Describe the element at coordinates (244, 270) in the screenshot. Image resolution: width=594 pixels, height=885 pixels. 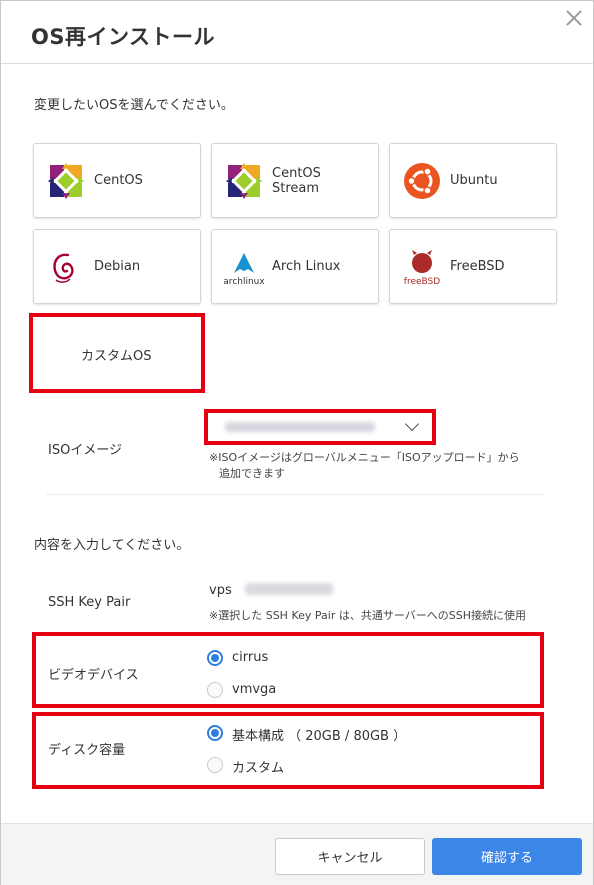
I see `arch-linux-logo-icon: archlinux` at that location.